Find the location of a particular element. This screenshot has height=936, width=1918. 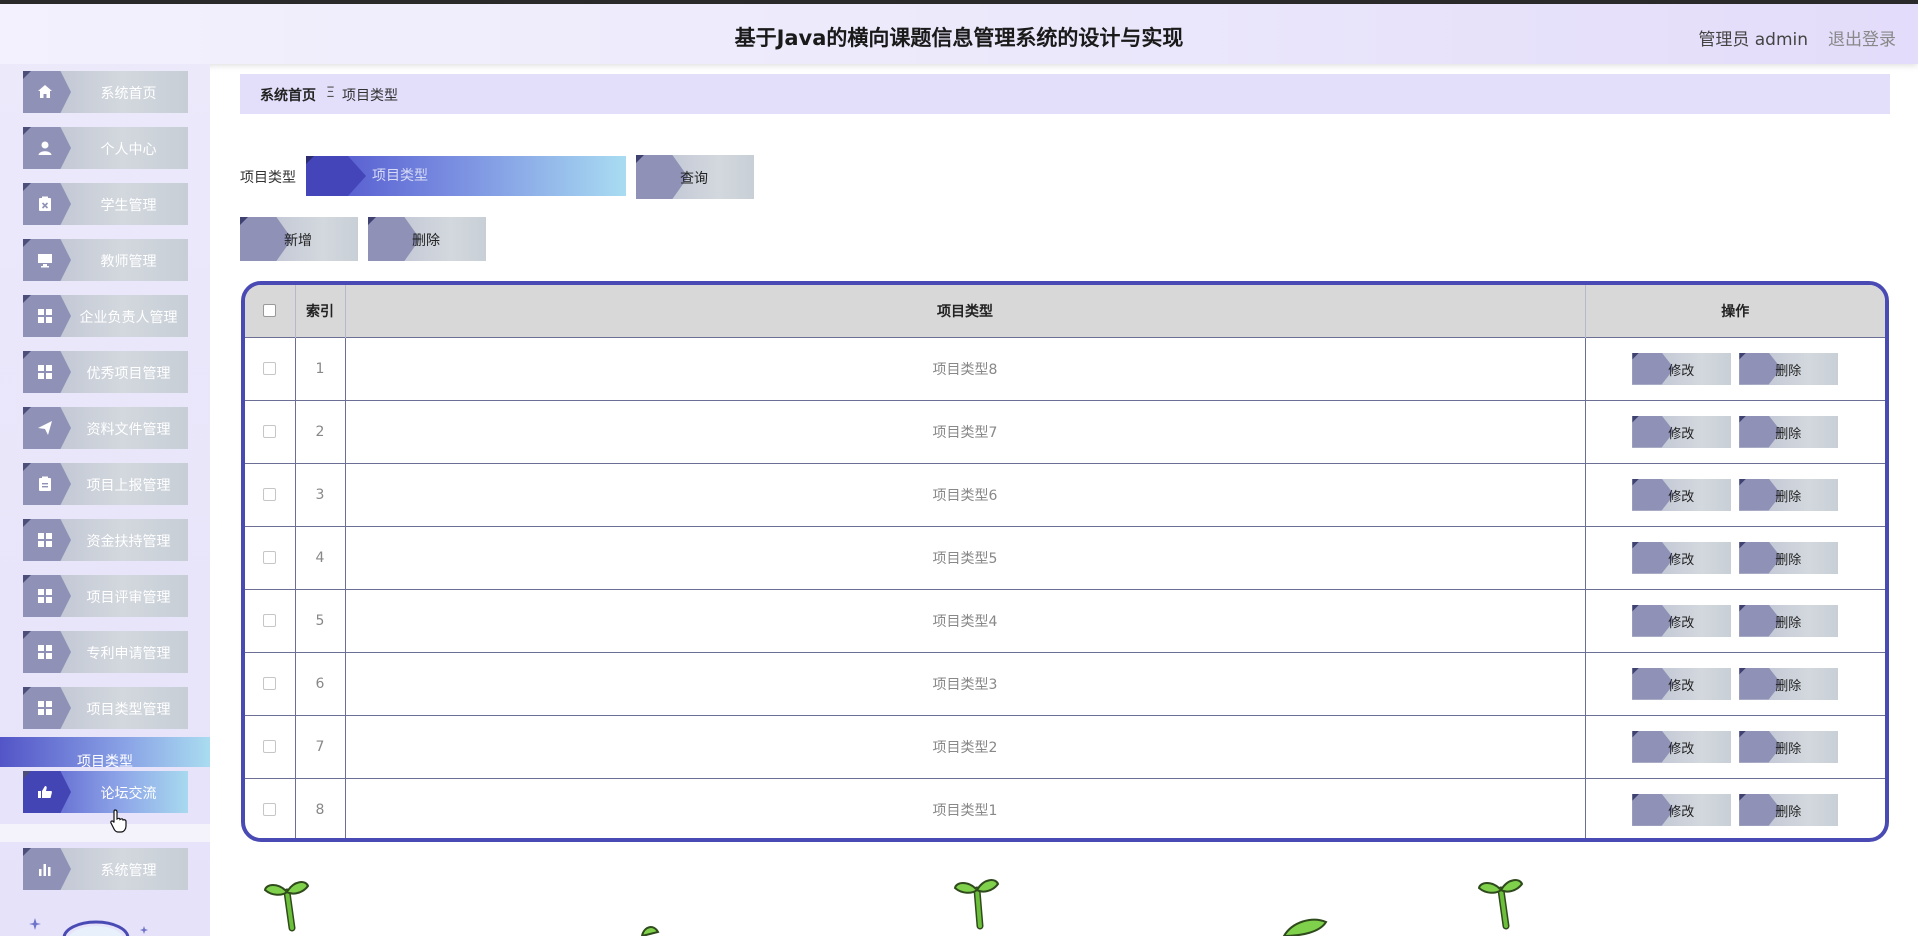

sidebar-item-project-types: 项目类型管理 is located at coordinates (105, 708).